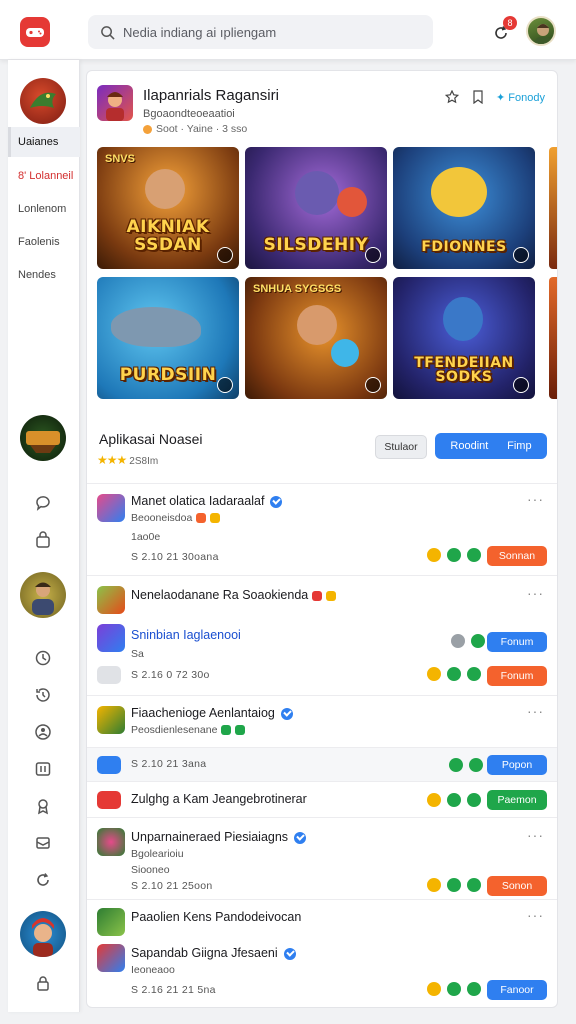 This screenshot has height=1024, width=576. What do you see at coordinates (517, 642) in the screenshot?
I see `app-action-button: Fonum` at bounding box center [517, 642].